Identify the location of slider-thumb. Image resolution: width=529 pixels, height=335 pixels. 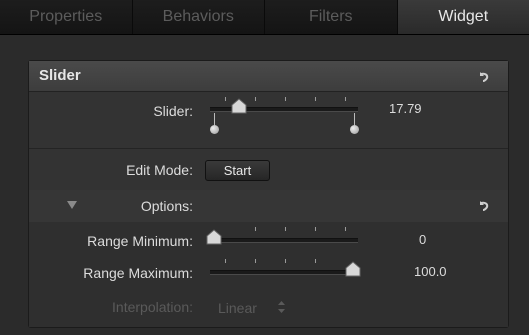
(239, 106).